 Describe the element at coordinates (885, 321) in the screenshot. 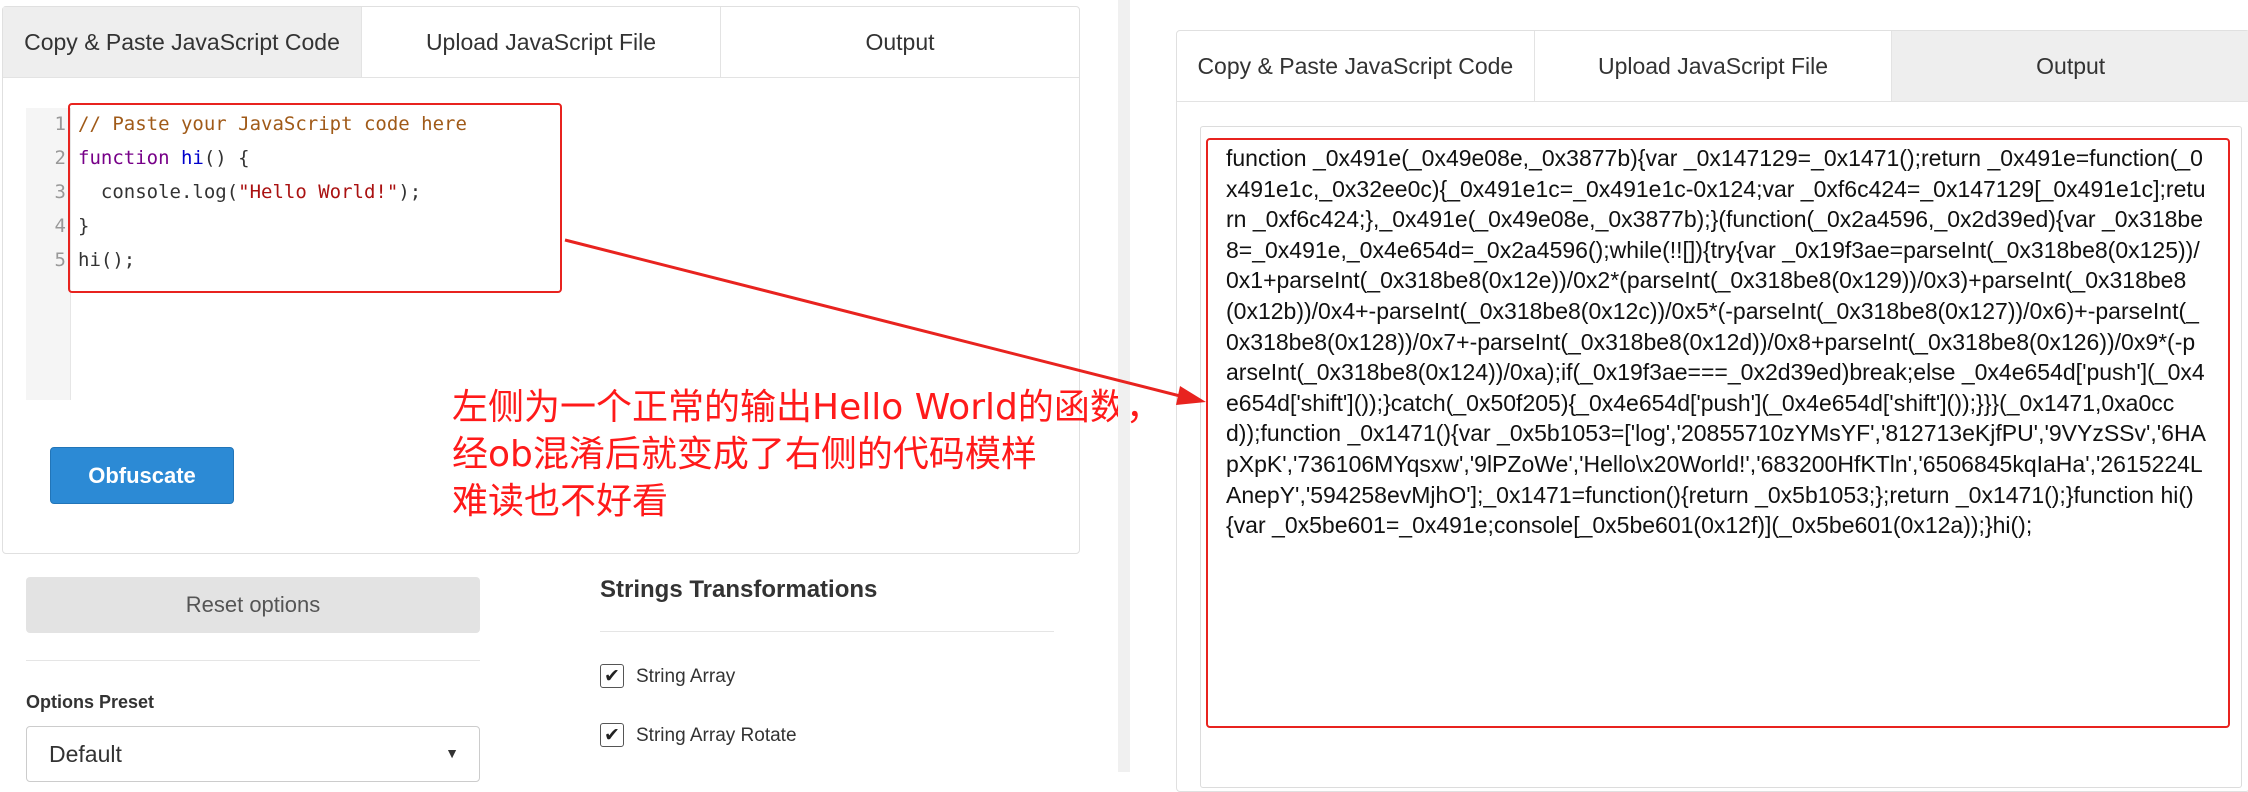

I see `annotation-arrow` at that location.